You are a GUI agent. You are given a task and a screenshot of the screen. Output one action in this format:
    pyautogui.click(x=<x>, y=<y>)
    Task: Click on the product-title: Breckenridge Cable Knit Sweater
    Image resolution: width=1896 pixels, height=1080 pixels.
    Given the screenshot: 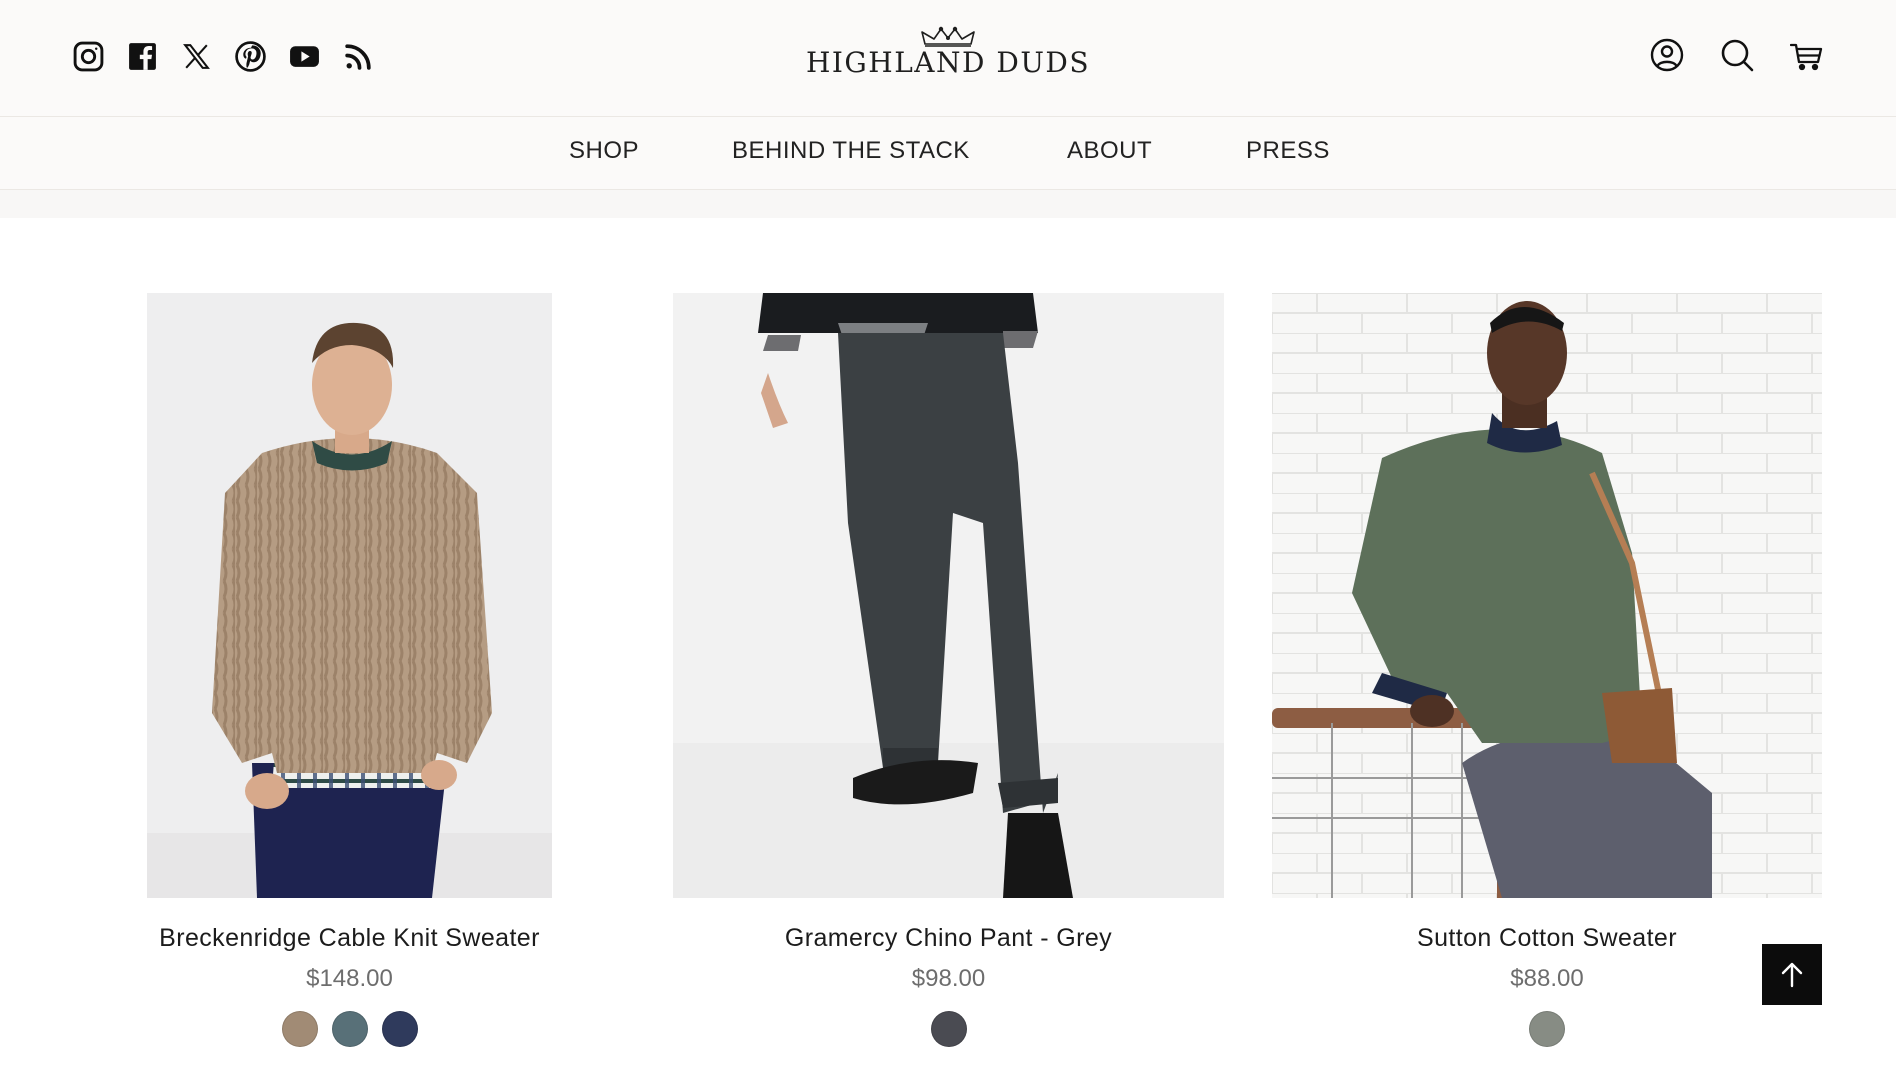 What is the action you would take?
    pyautogui.click(x=349, y=938)
    